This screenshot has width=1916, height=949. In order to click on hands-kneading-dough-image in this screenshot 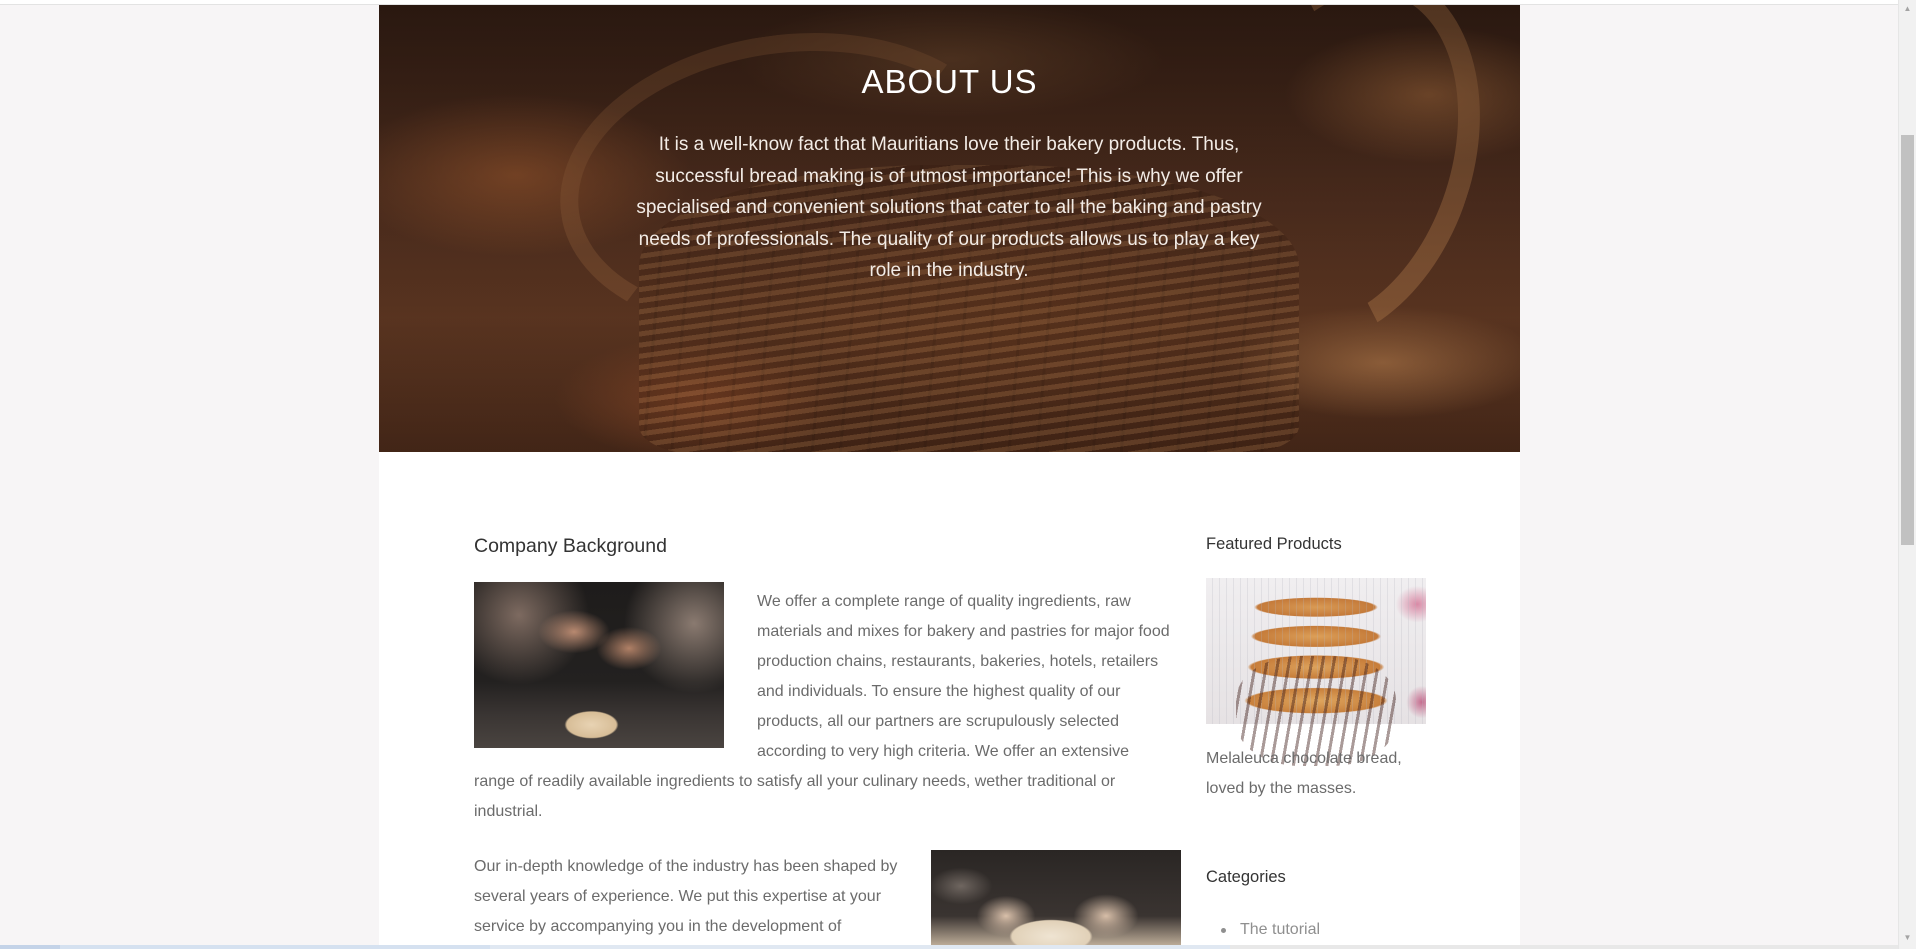, I will do `click(1056, 899)`.